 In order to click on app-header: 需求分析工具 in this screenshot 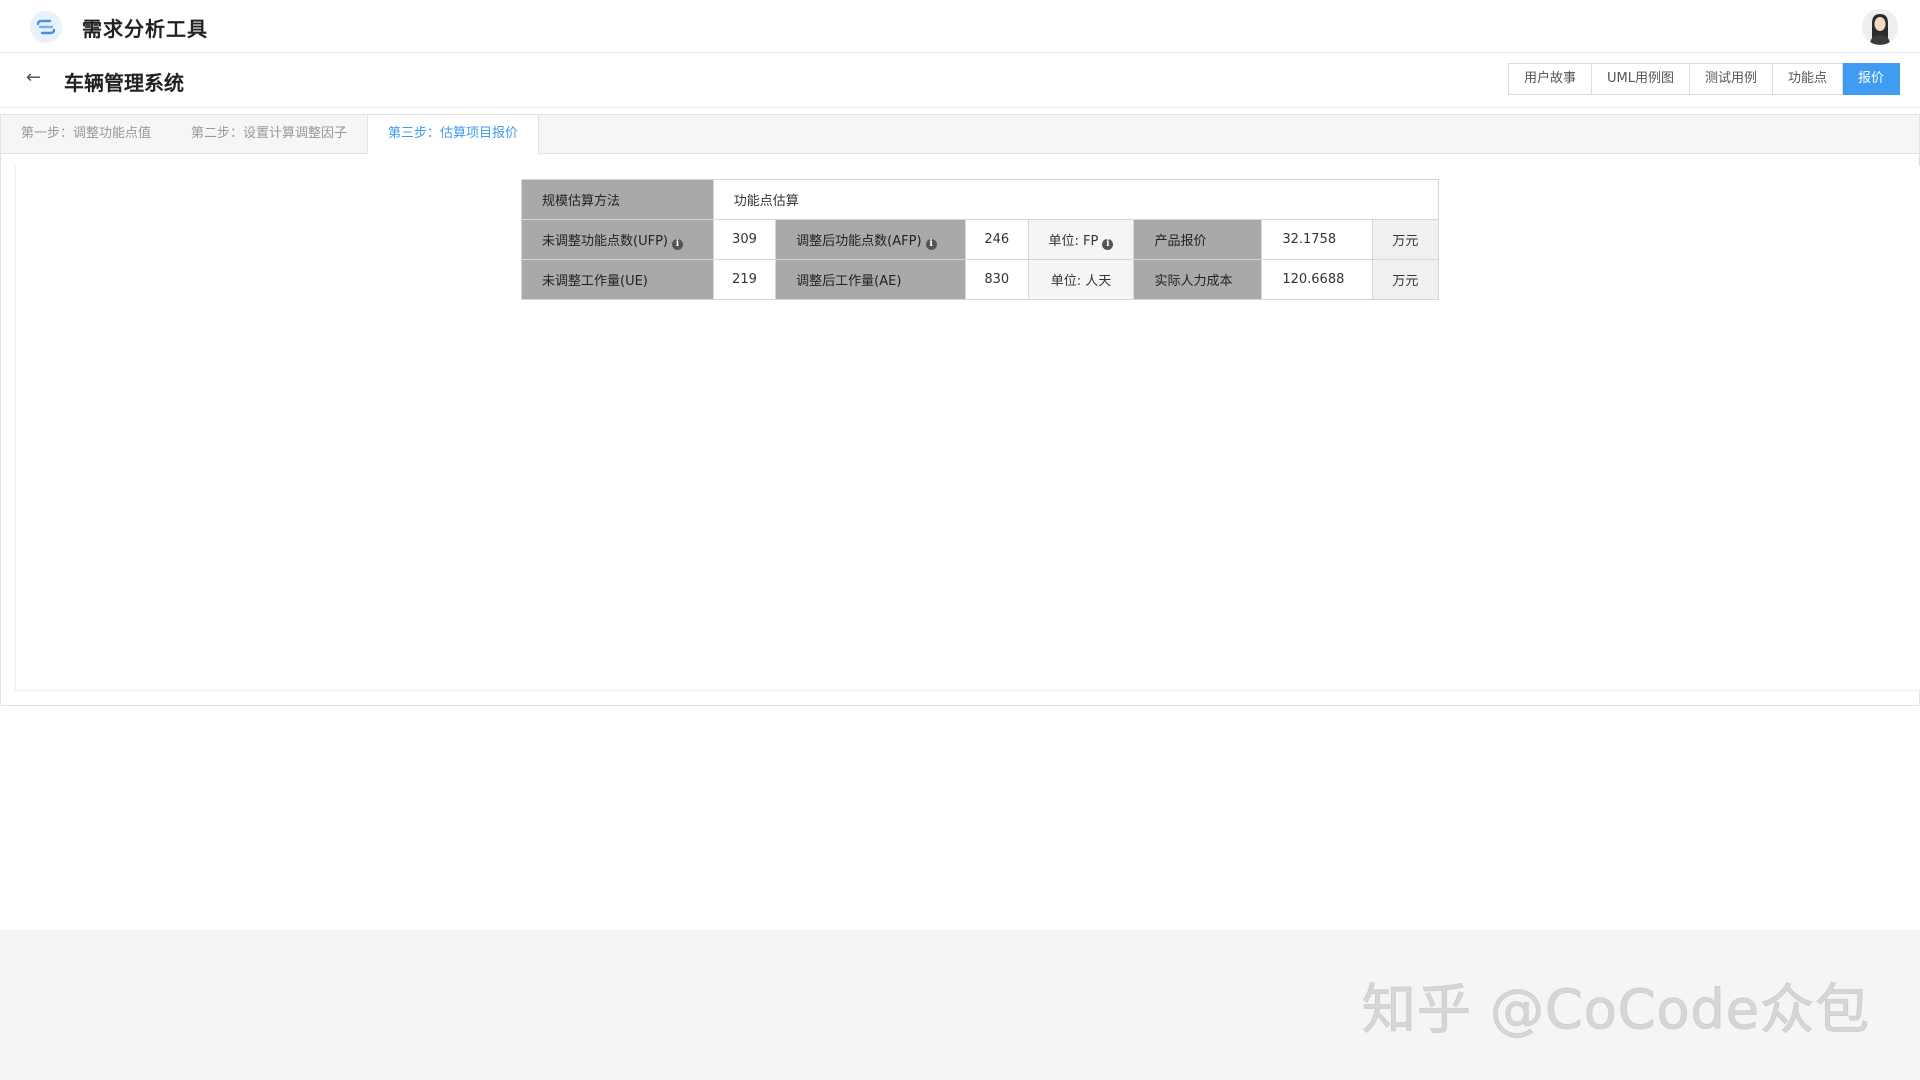, I will do `click(960, 26)`.